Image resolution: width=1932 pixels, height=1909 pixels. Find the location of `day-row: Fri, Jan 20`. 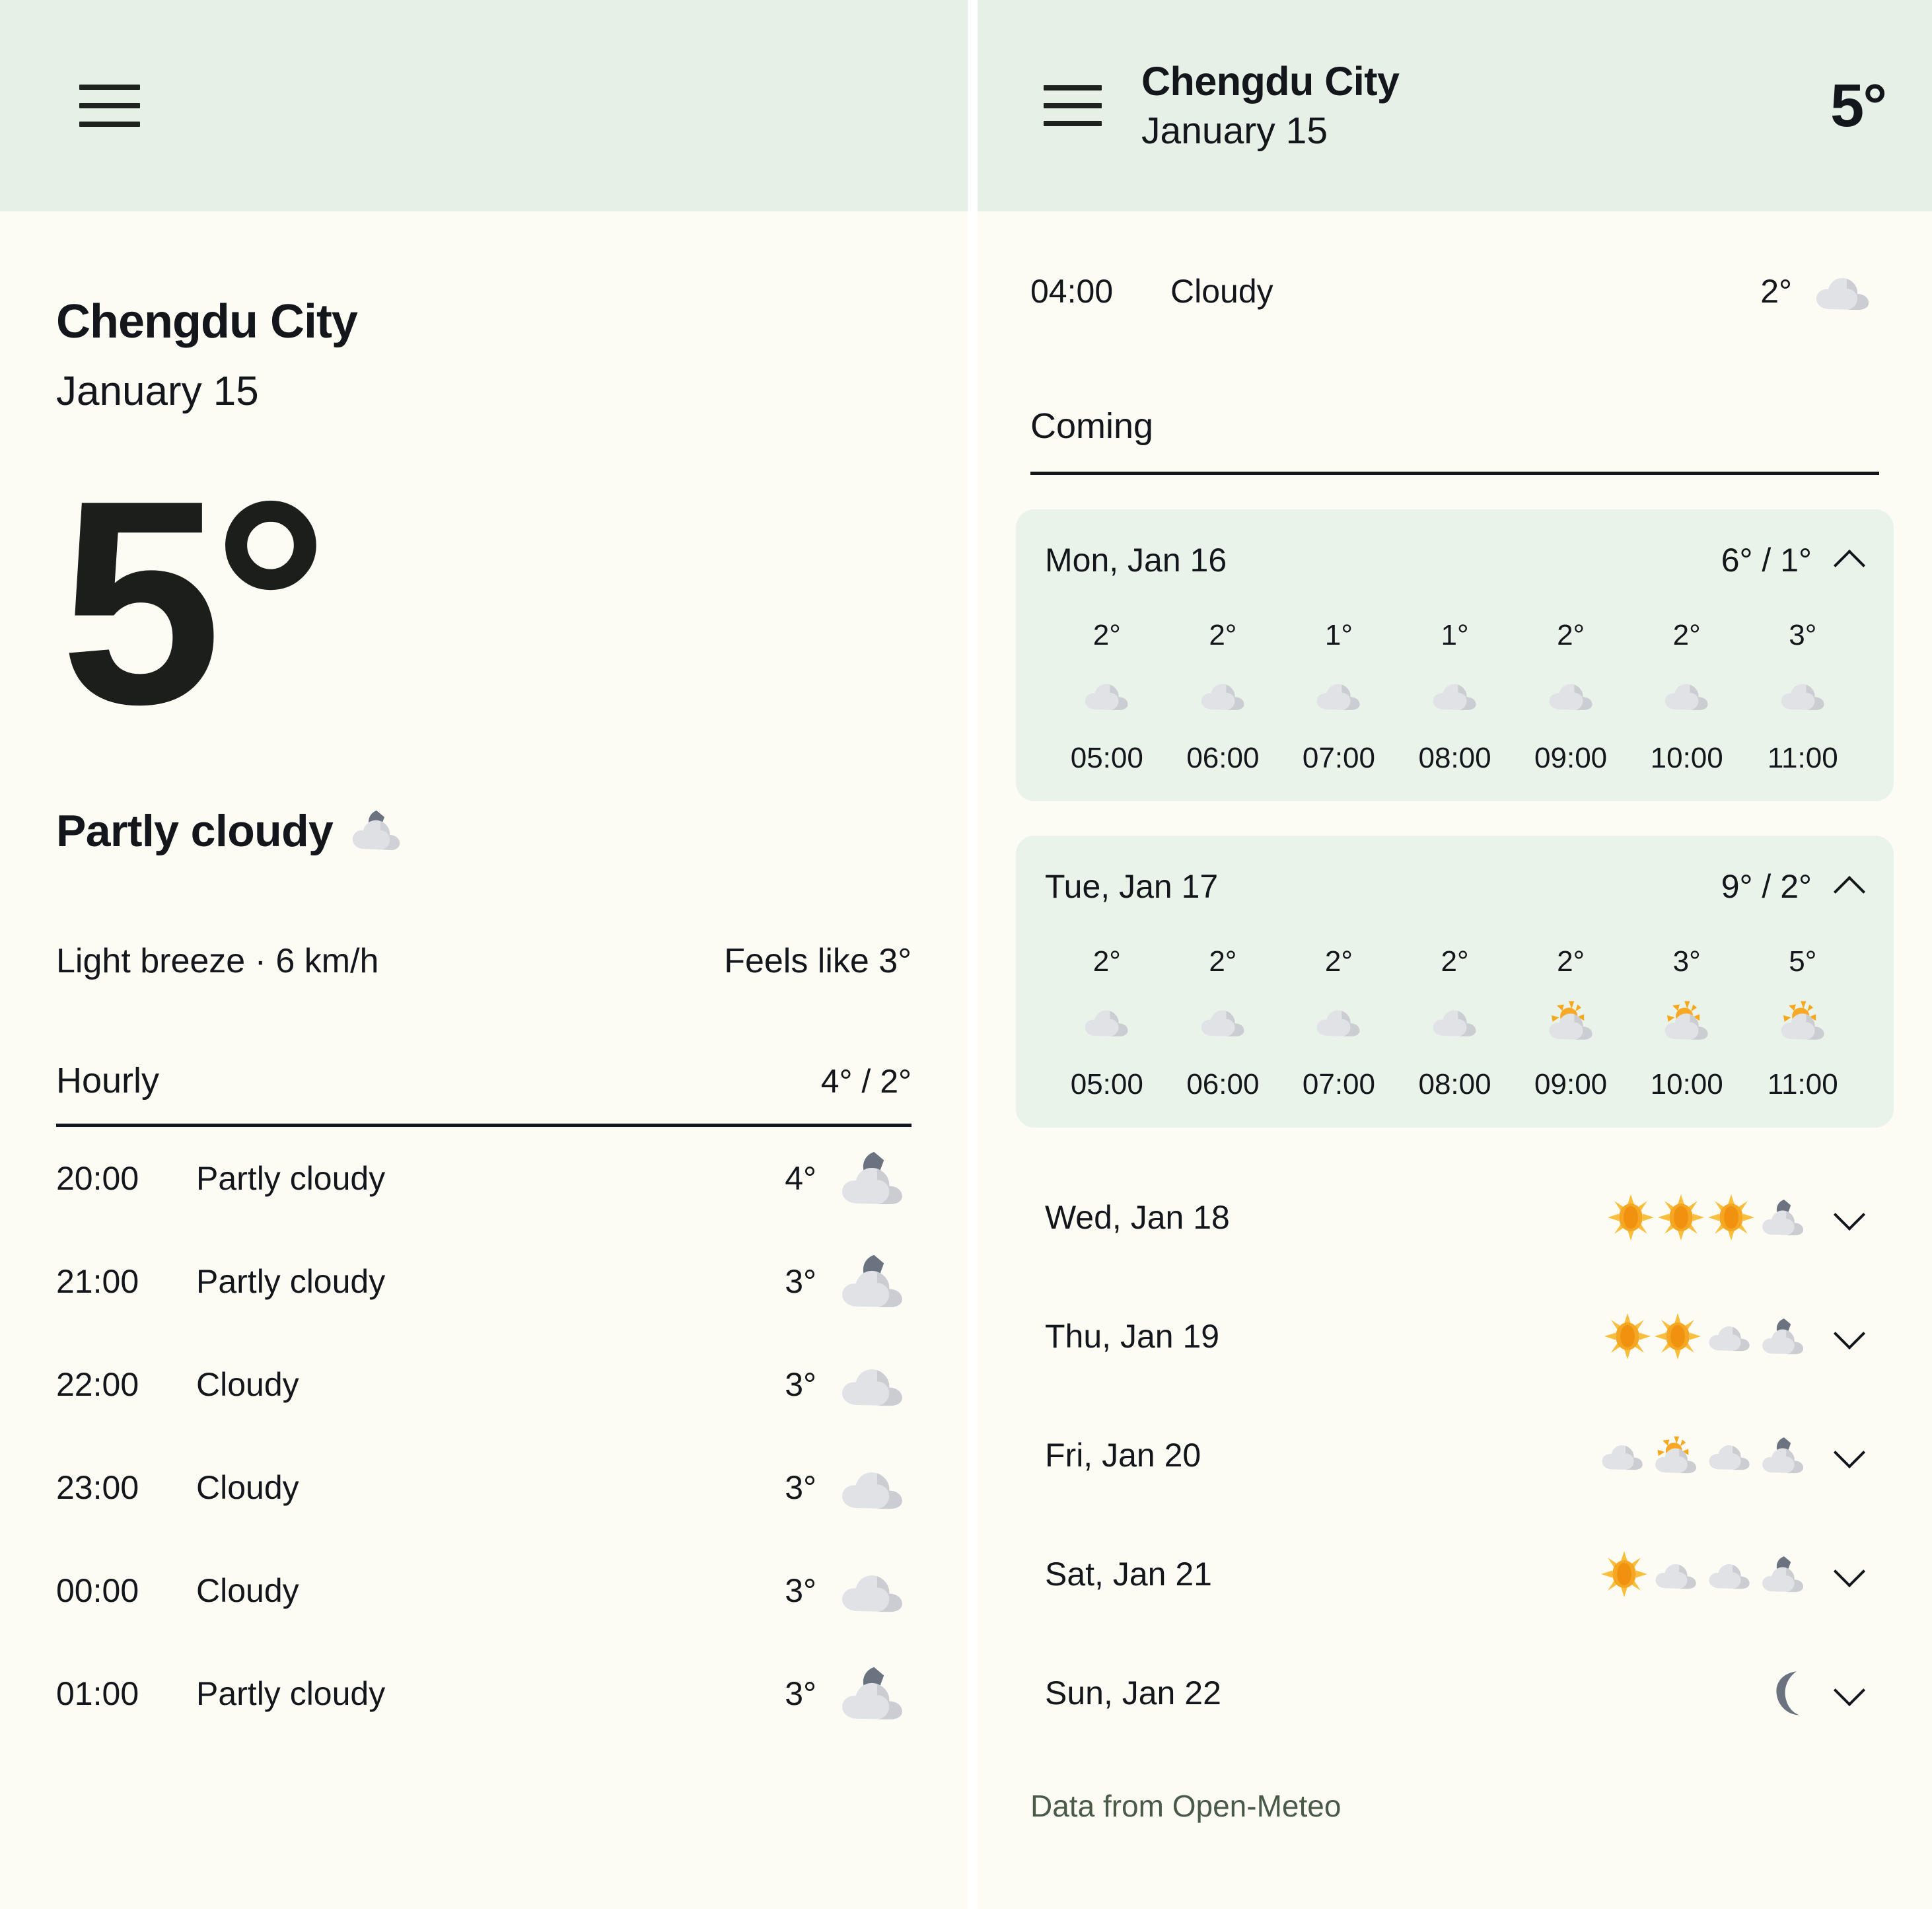

day-row: Fri, Jan 20 is located at coordinates (1455, 1456).